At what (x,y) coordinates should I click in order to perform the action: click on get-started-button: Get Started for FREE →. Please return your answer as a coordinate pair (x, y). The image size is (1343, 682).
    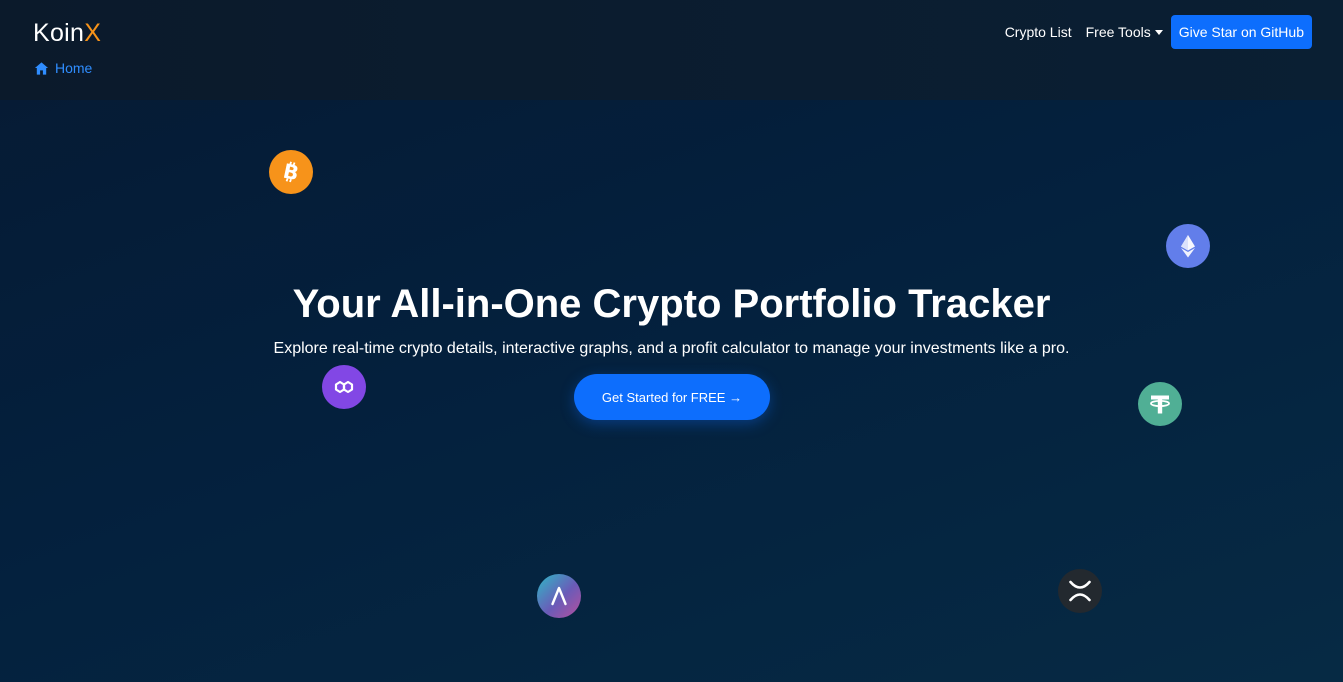
    Looking at the image, I should click on (672, 397).